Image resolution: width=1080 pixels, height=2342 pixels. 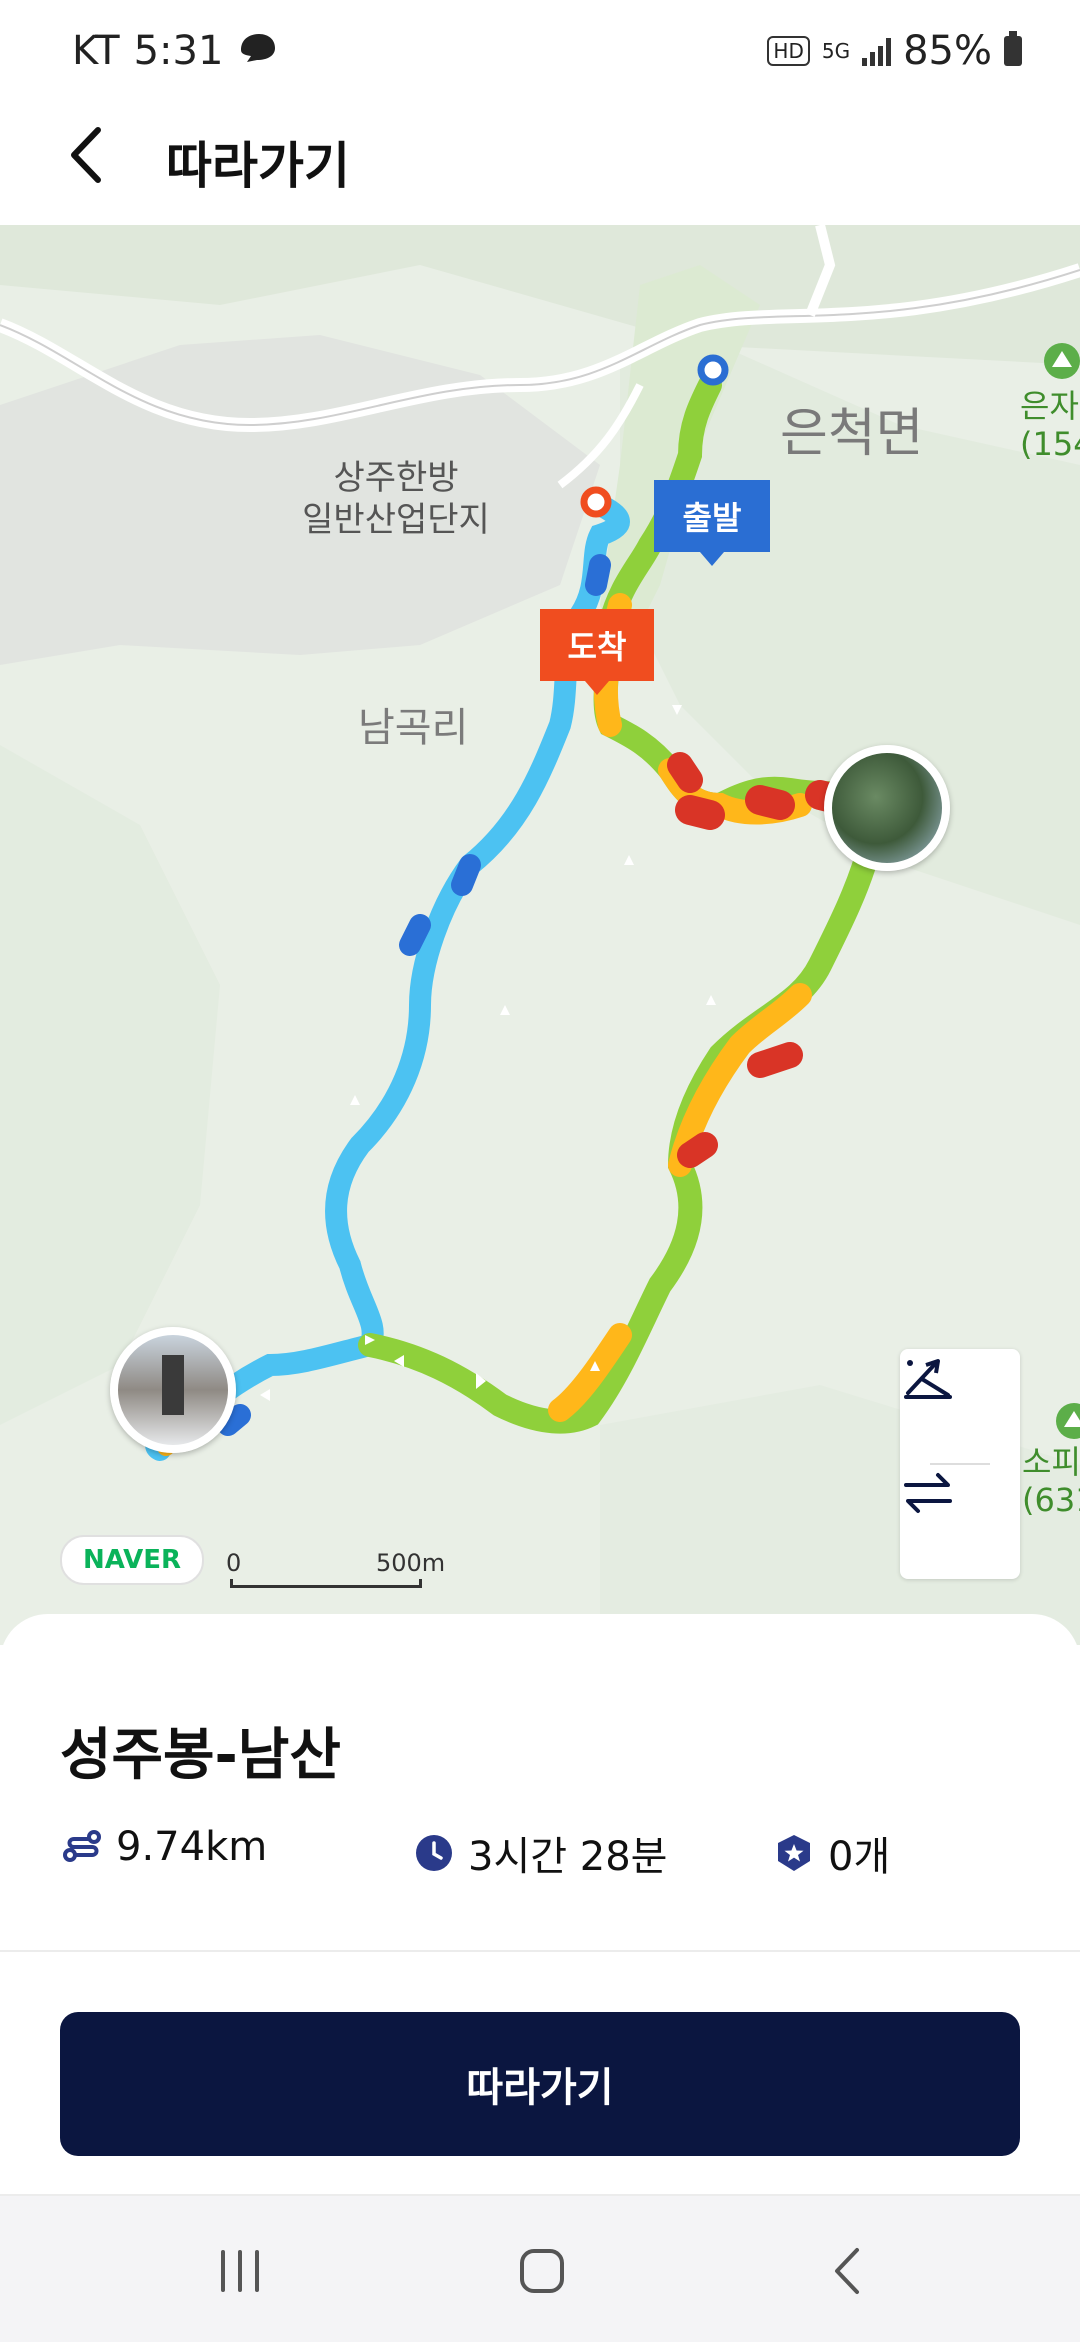 What do you see at coordinates (178, 51) in the screenshot?
I see `clock-time: 5:31` at bounding box center [178, 51].